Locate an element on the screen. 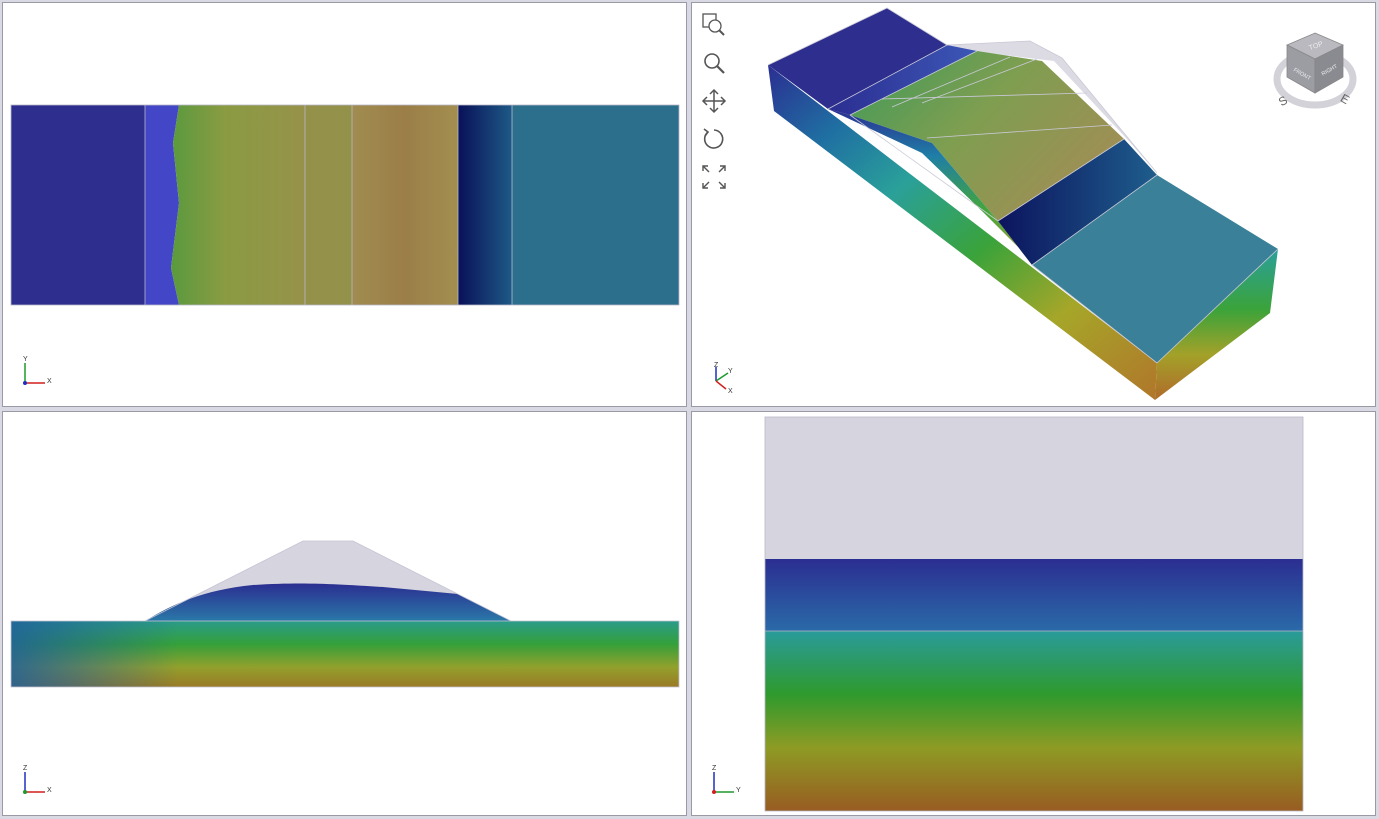  zoom-window-icon is located at coordinates (714, 25).